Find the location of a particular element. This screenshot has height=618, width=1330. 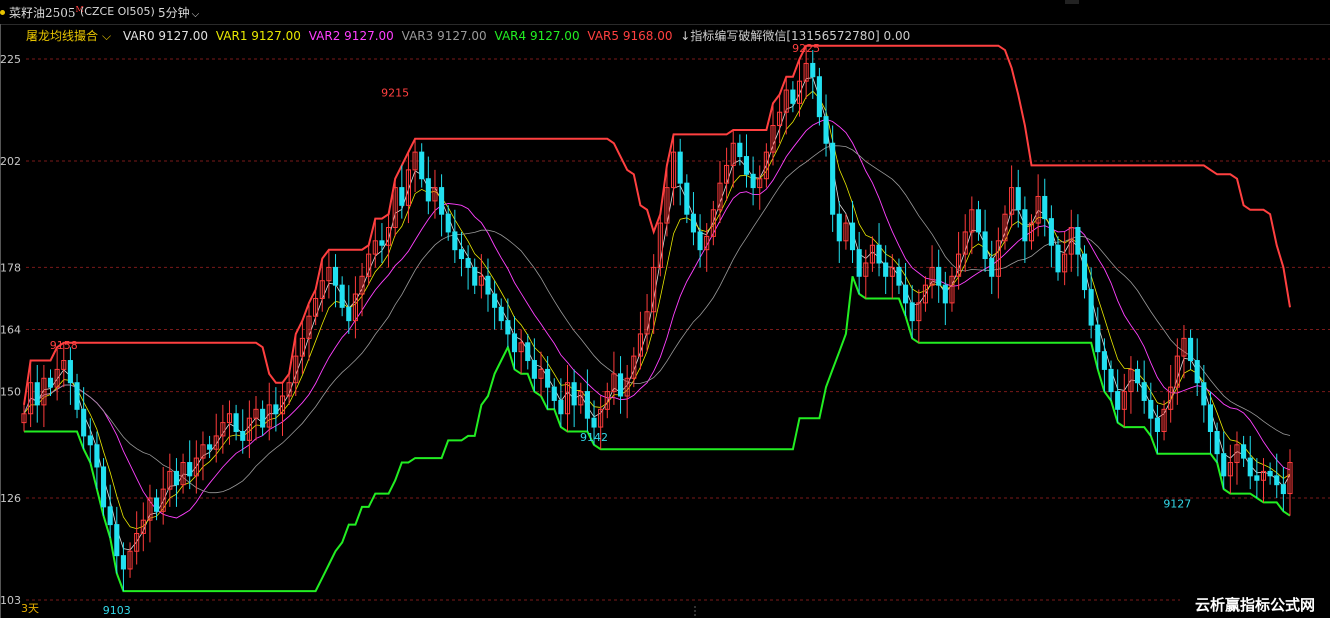

watermark: 云析赢指标公式网 is located at coordinates (1255, 605).